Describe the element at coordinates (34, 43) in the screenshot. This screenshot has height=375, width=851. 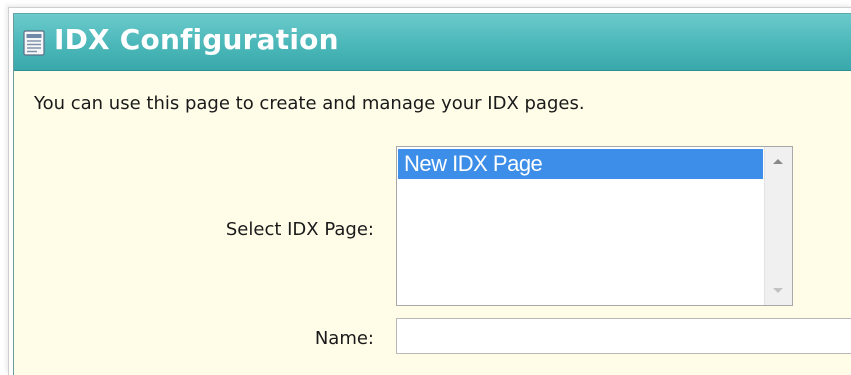
I see `document-list-icon` at that location.